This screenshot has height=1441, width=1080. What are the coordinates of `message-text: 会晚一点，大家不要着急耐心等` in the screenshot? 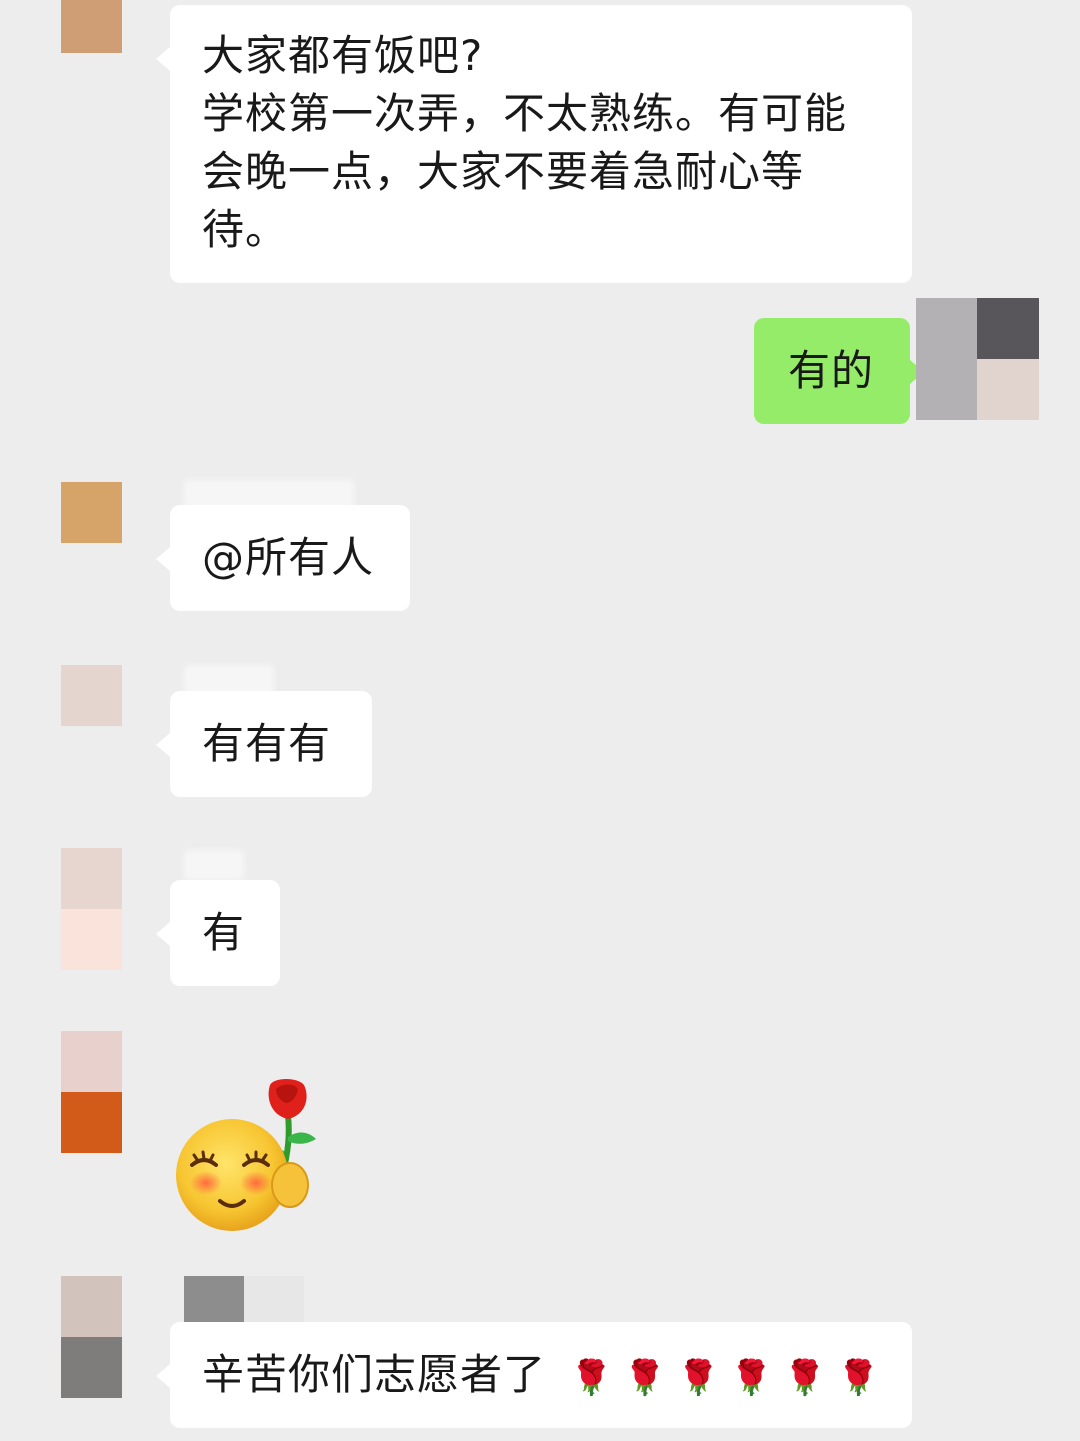 It's located at (503, 171).